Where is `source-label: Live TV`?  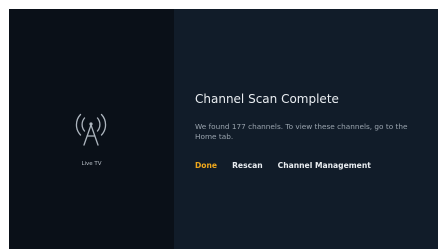
source-label: Live TV is located at coordinates (91, 164).